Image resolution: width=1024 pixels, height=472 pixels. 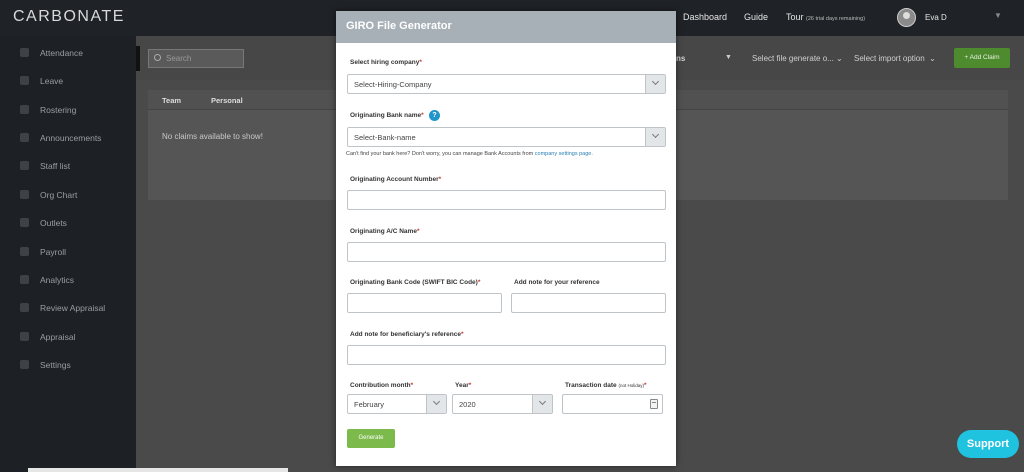 I want to click on search-input: Search, so click(x=196, y=58).